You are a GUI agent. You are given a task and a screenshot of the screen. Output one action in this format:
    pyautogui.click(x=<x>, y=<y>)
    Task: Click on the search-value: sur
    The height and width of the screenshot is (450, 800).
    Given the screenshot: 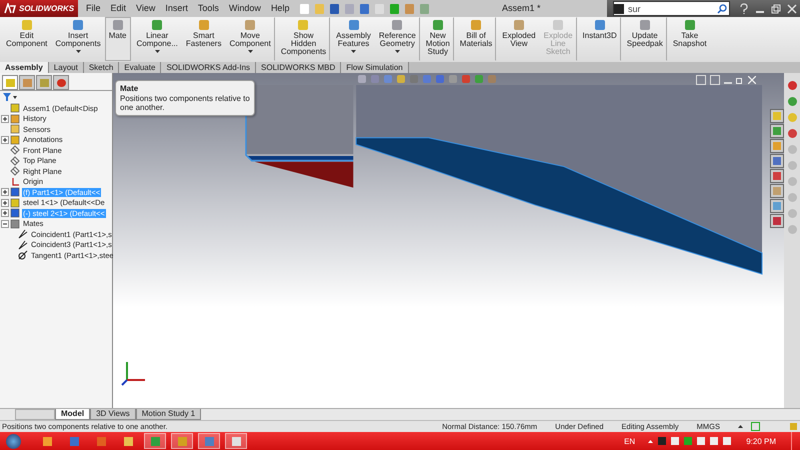 What is the action you would take?
    pyautogui.click(x=635, y=9)
    